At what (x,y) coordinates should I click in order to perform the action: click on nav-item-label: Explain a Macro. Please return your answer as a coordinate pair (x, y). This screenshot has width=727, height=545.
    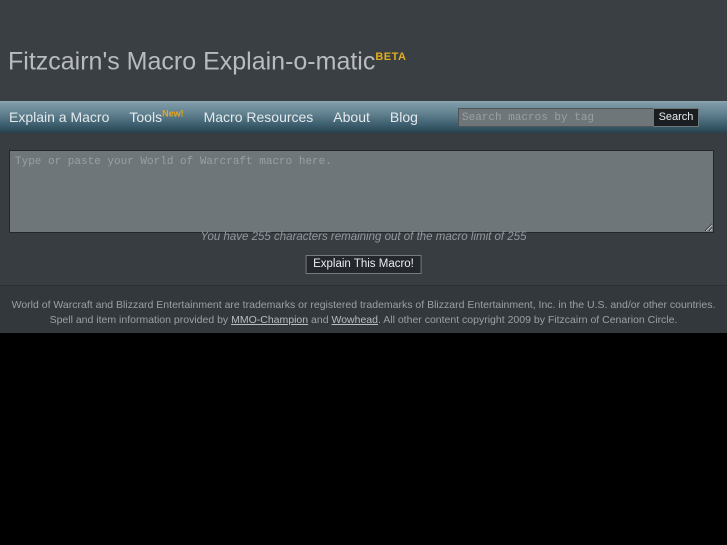
    Looking at the image, I should click on (59, 117).